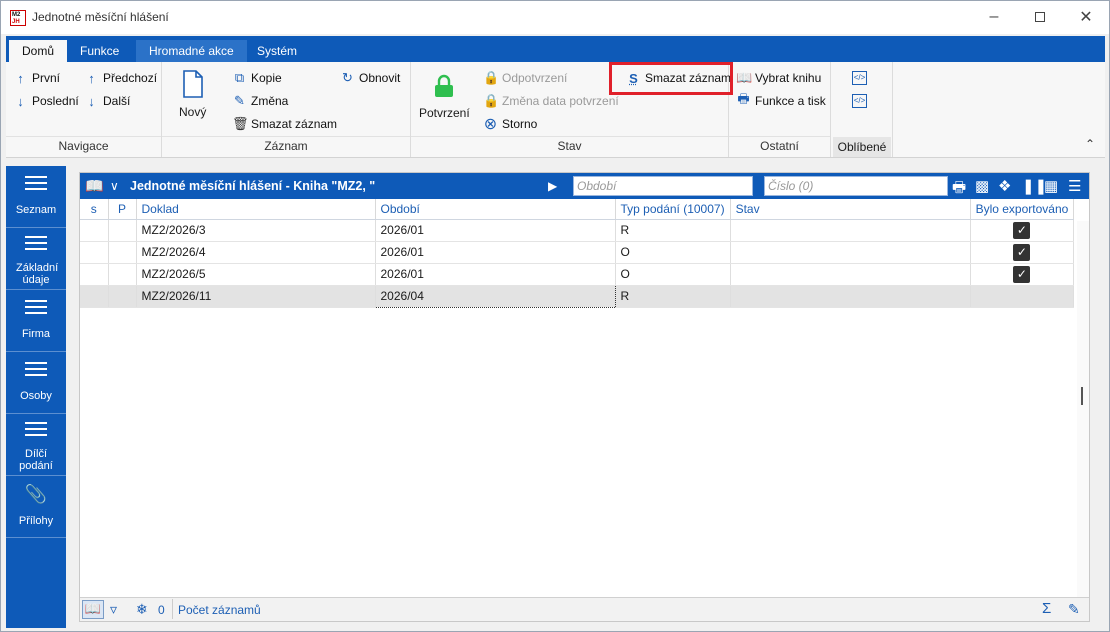 The height and width of the screenshot is (632, 1110). Describe the element at coordinates (256, 252) in the screenshot. I see `cell-doklad: MZ2/2026/4` at that location.